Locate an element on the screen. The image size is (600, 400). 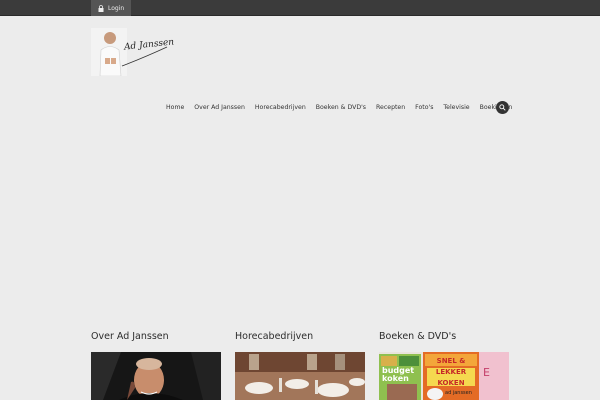
book-cover-snel-lekker-koken: SNEL & LEKKER KOKEN is located at coordinates (451, 372).